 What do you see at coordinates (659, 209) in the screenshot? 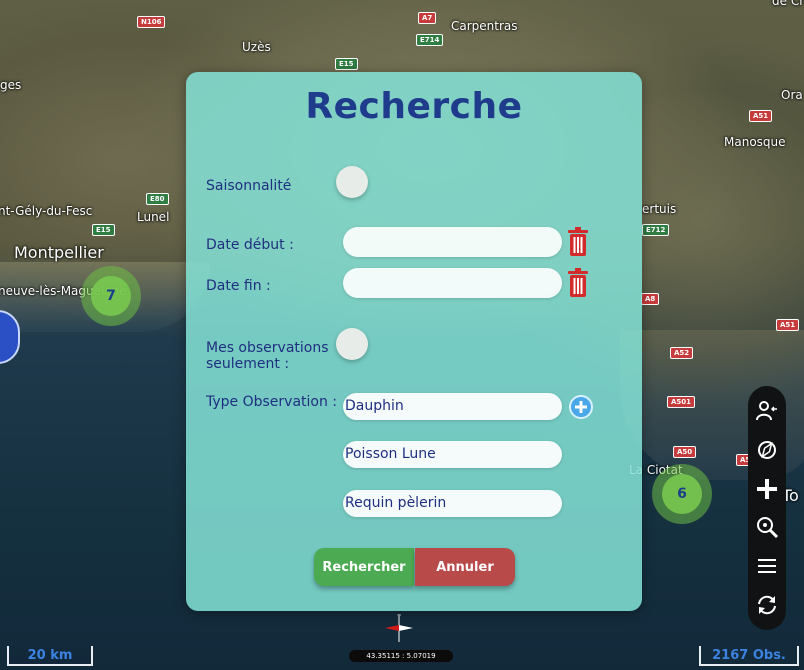
I see `town-label: ertuis` at bounding box center [659, 209].